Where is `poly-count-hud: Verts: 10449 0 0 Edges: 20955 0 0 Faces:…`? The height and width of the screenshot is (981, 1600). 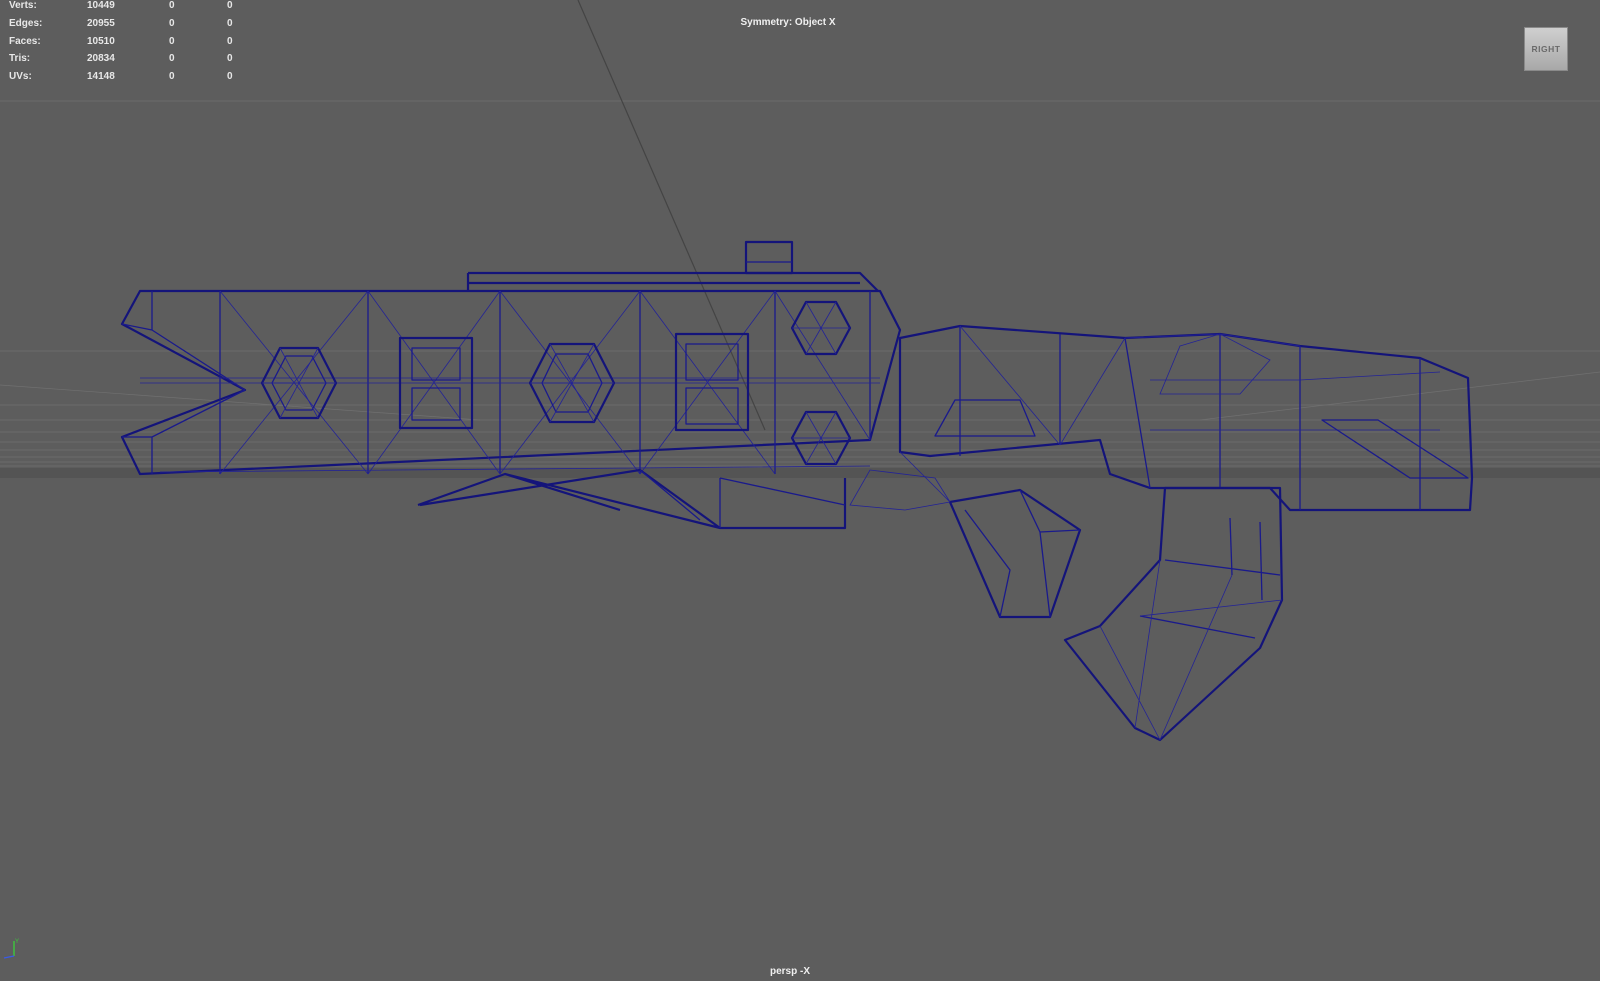
poly-count-hud: Verts: 10449 0 0 Edges: 20955 0 0 Faces:… is located at coordinates (129, 43).